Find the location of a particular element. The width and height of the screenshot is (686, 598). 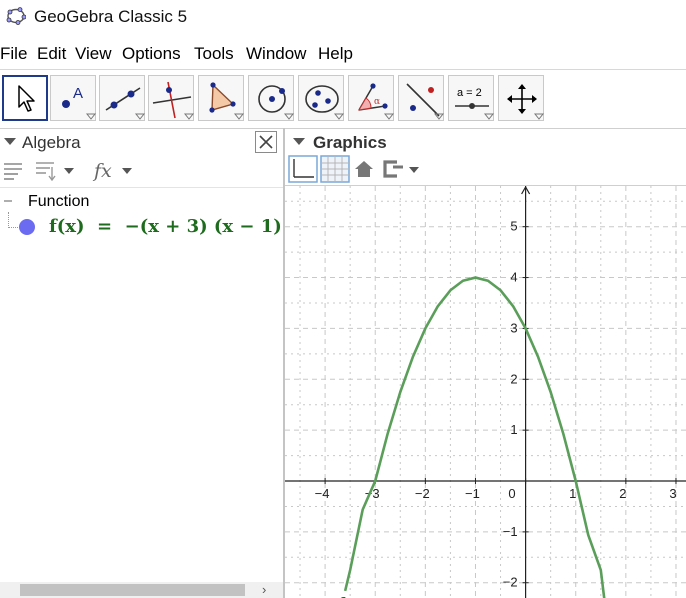

scroll-right-arrow-icon: › is located at coordinates (264, 590).